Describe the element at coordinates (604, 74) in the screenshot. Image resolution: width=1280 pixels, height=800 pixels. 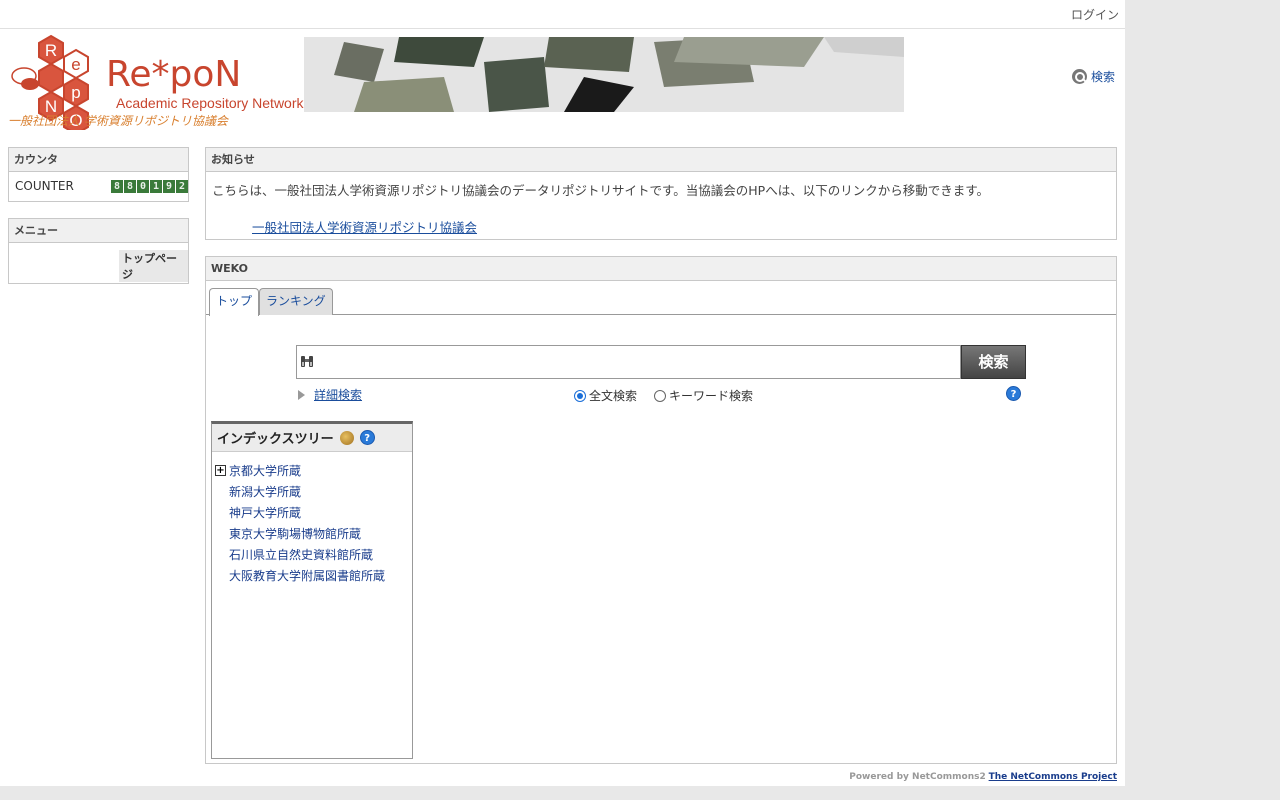
I see `banner-photo` at that location.